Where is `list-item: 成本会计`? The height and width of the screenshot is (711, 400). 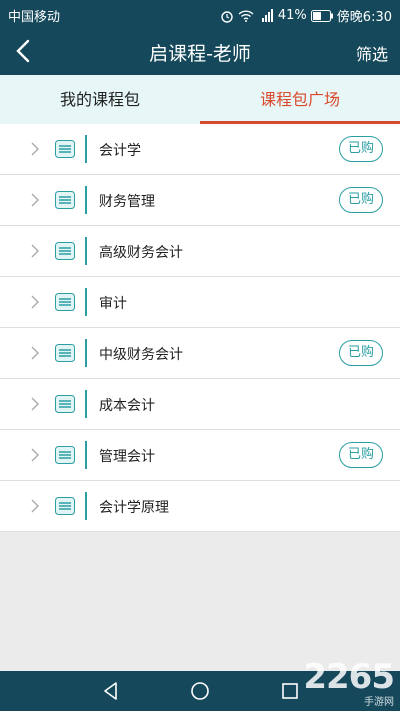 list-item: 成本会计 is located at coordinates (200, 404).